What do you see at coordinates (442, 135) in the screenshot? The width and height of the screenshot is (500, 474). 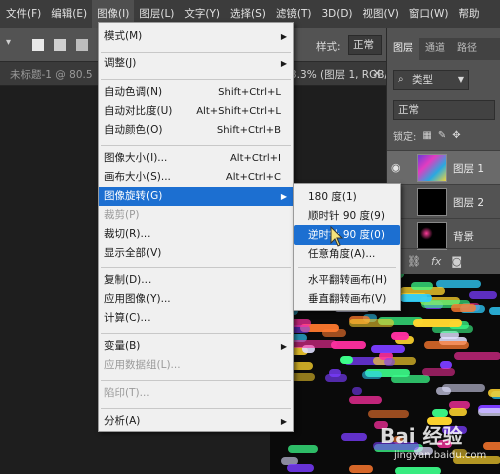 I see `lock-brush-icon: ✎` at bounding box center [442, 135].